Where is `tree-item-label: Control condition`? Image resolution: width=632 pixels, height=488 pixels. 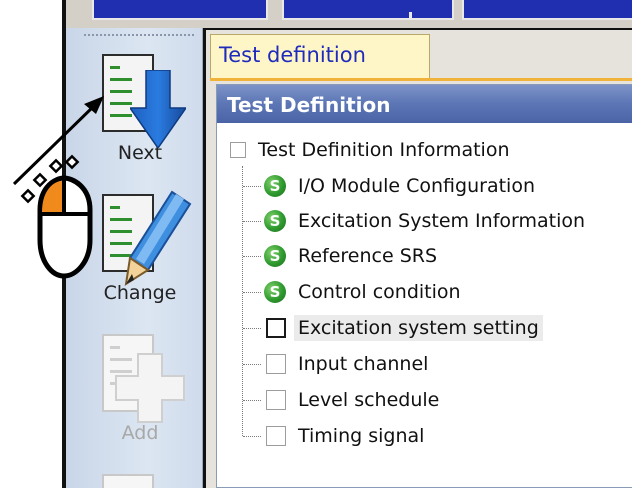
tree-item-label: Control condition is located at coordinates (379, 292).